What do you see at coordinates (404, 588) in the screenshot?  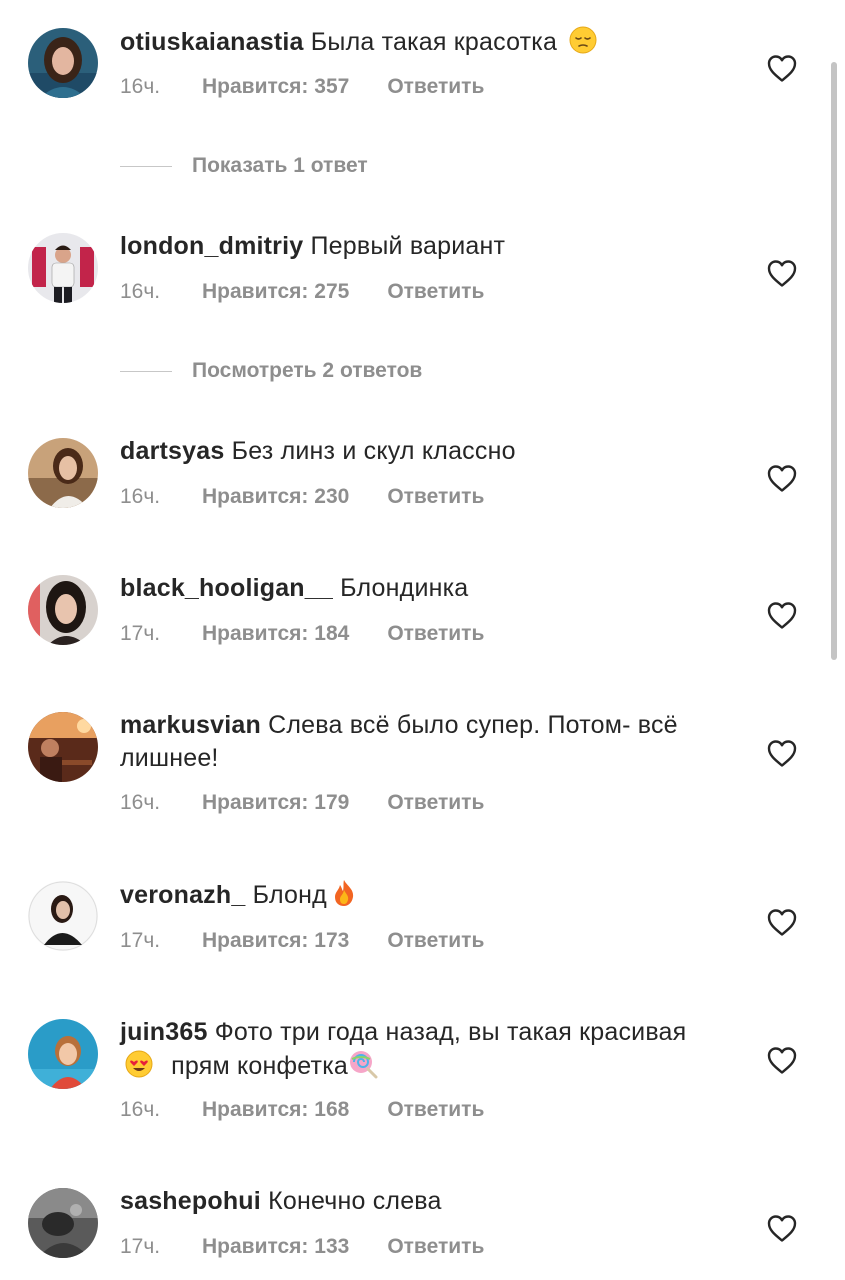 I see `comment-body: Блондинка` at bounding box center [404, 588].